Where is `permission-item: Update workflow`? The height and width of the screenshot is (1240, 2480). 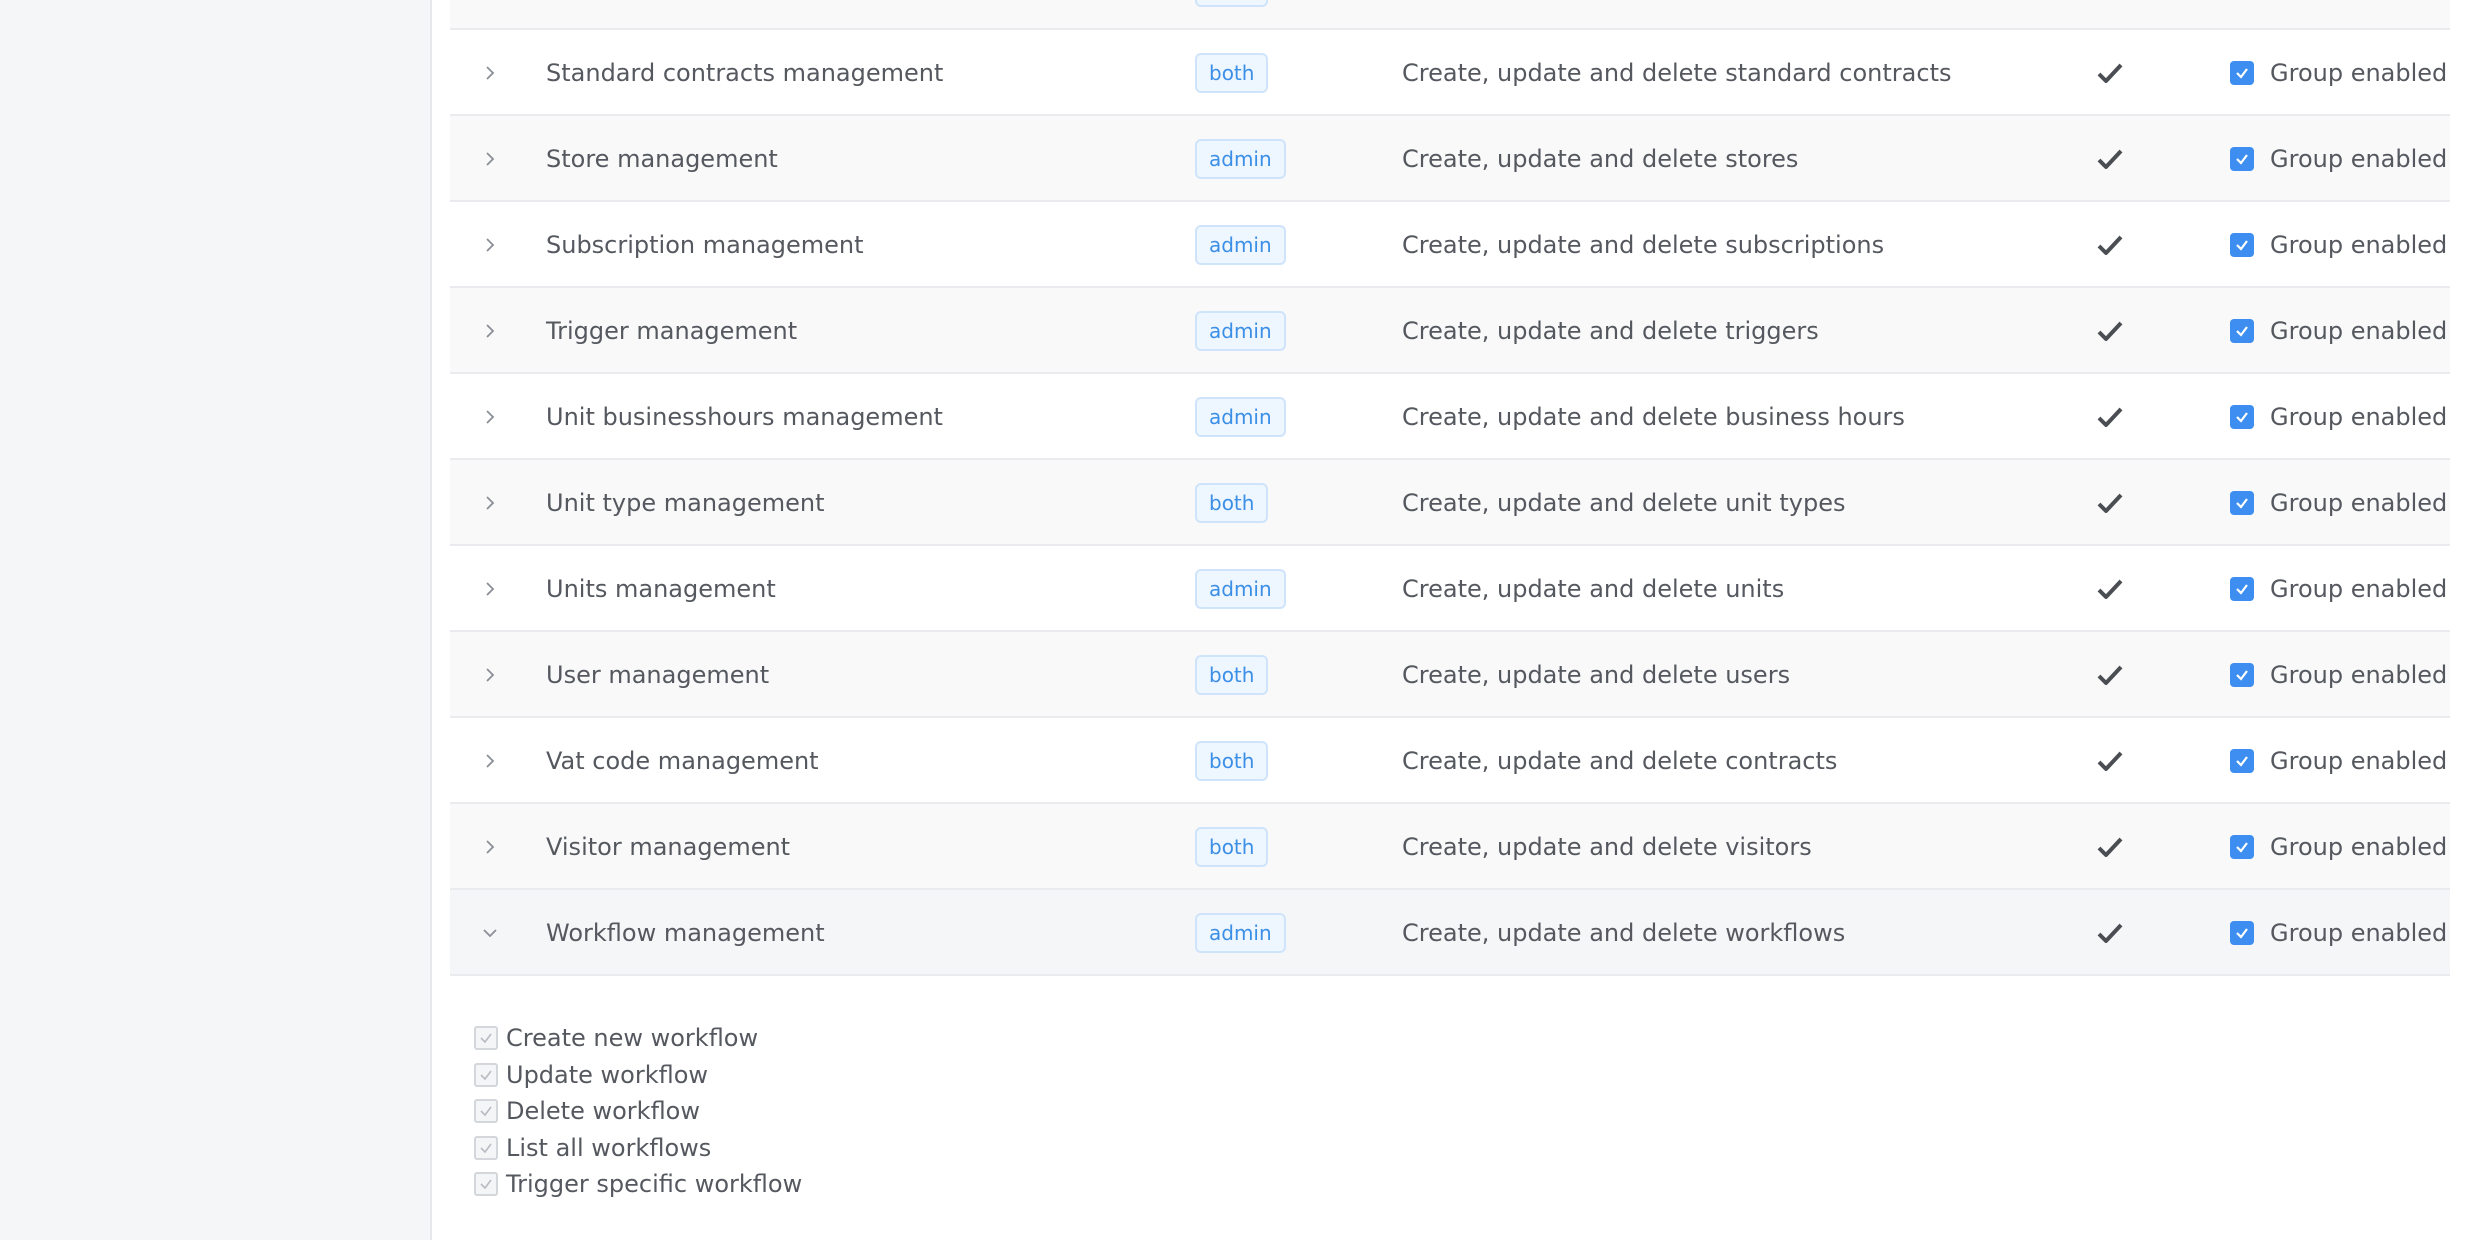
permission-item: Update workflow is located at coordinates (638, 1075).